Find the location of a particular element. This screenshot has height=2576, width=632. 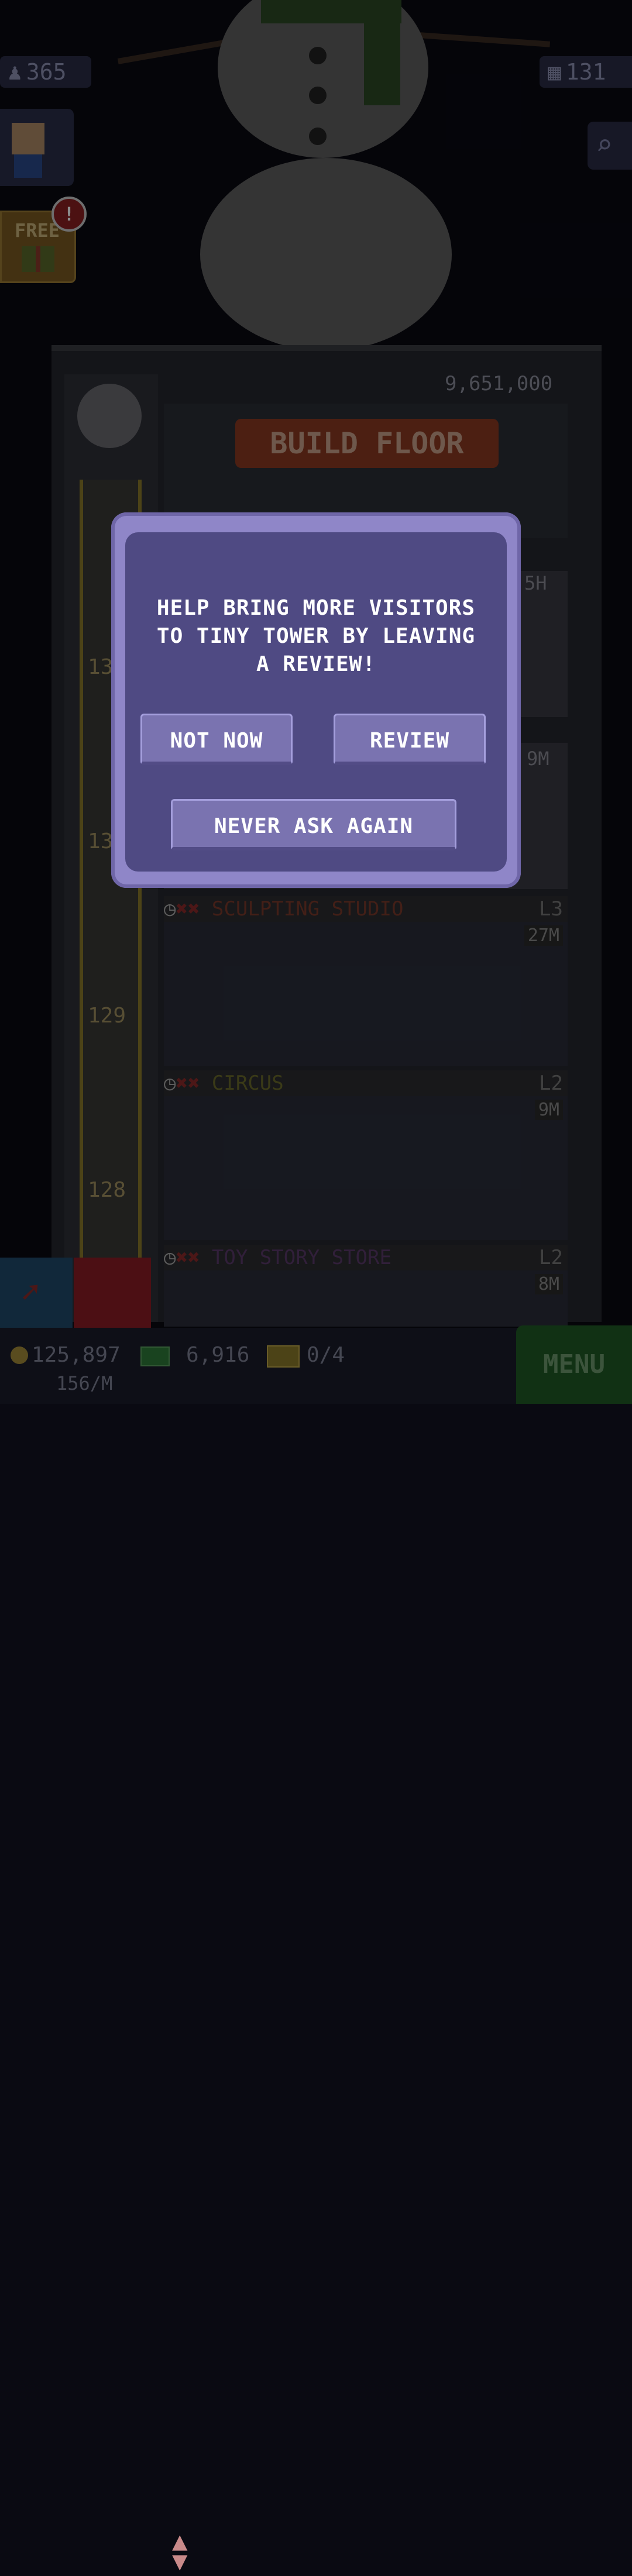

review-button: REVIEW is located at coordinates (410, 739).